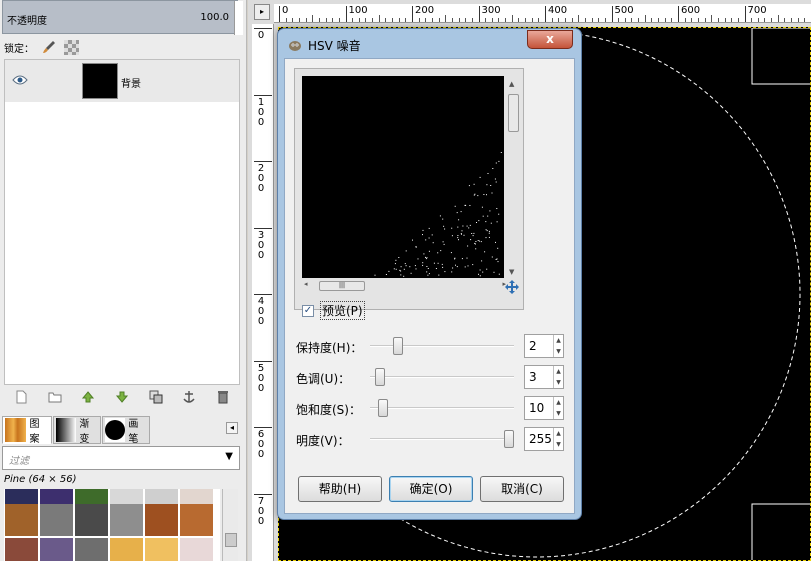 The image size is (811, 561). What do you see at coordinates (442, 408) in the screenshot?
I see `saturation-track` at bounding box center [442, 408].